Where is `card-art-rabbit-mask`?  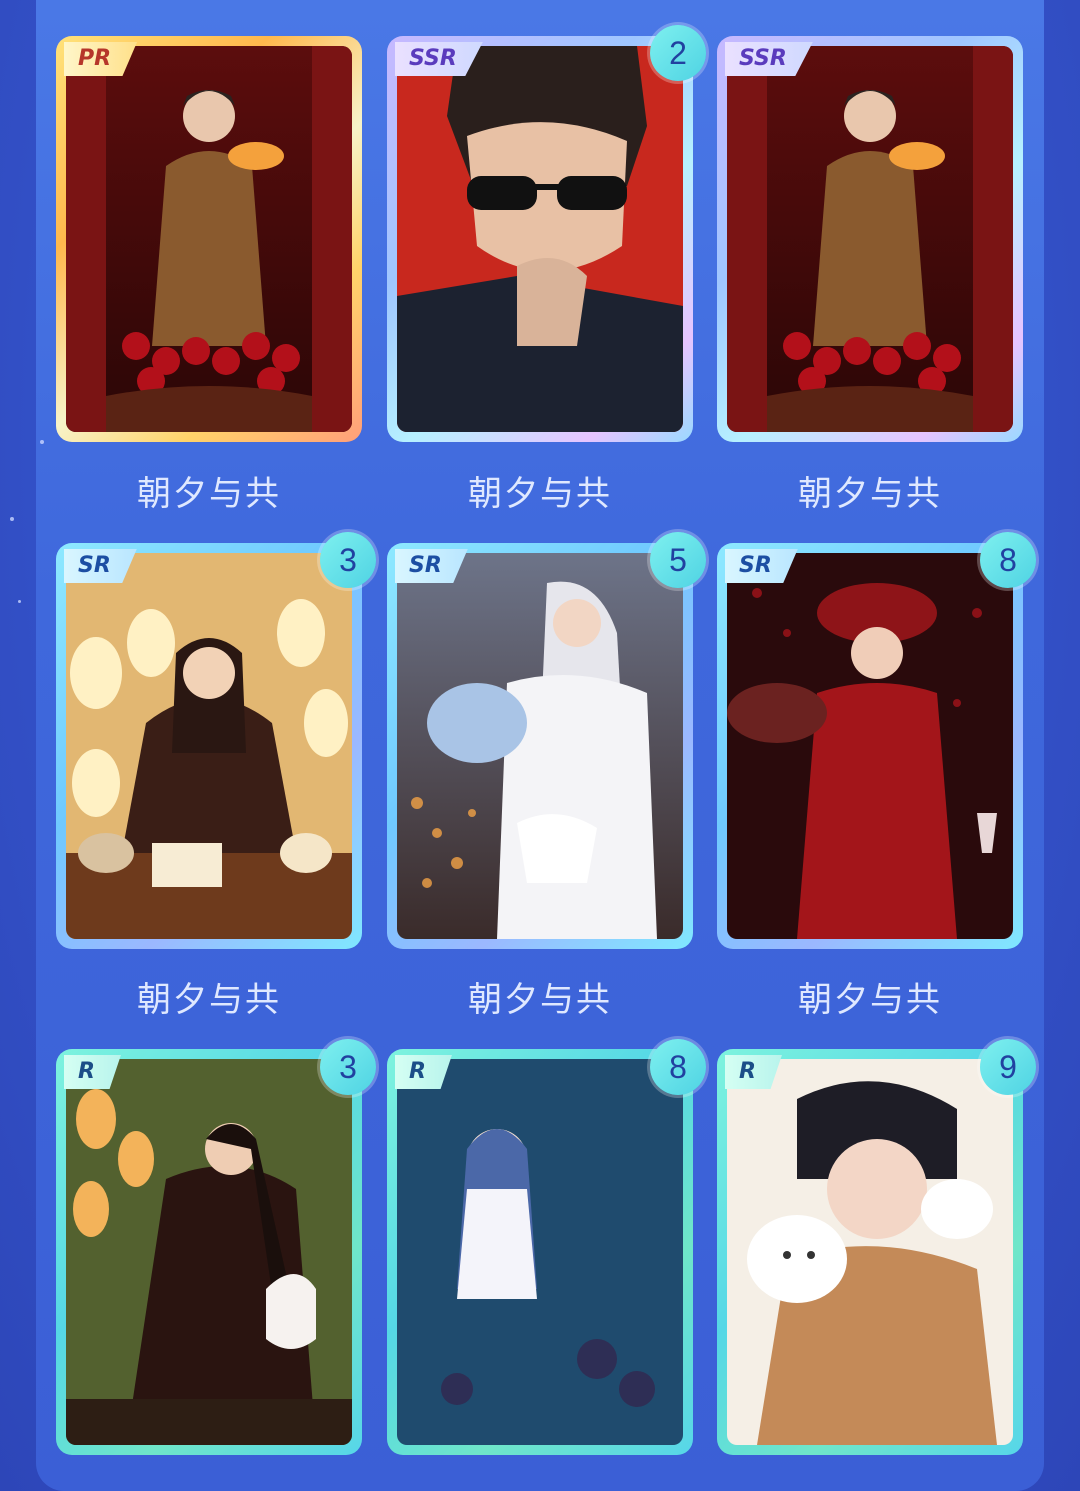
card-art-rabbit-mask is located at coordinates (209, 1252).